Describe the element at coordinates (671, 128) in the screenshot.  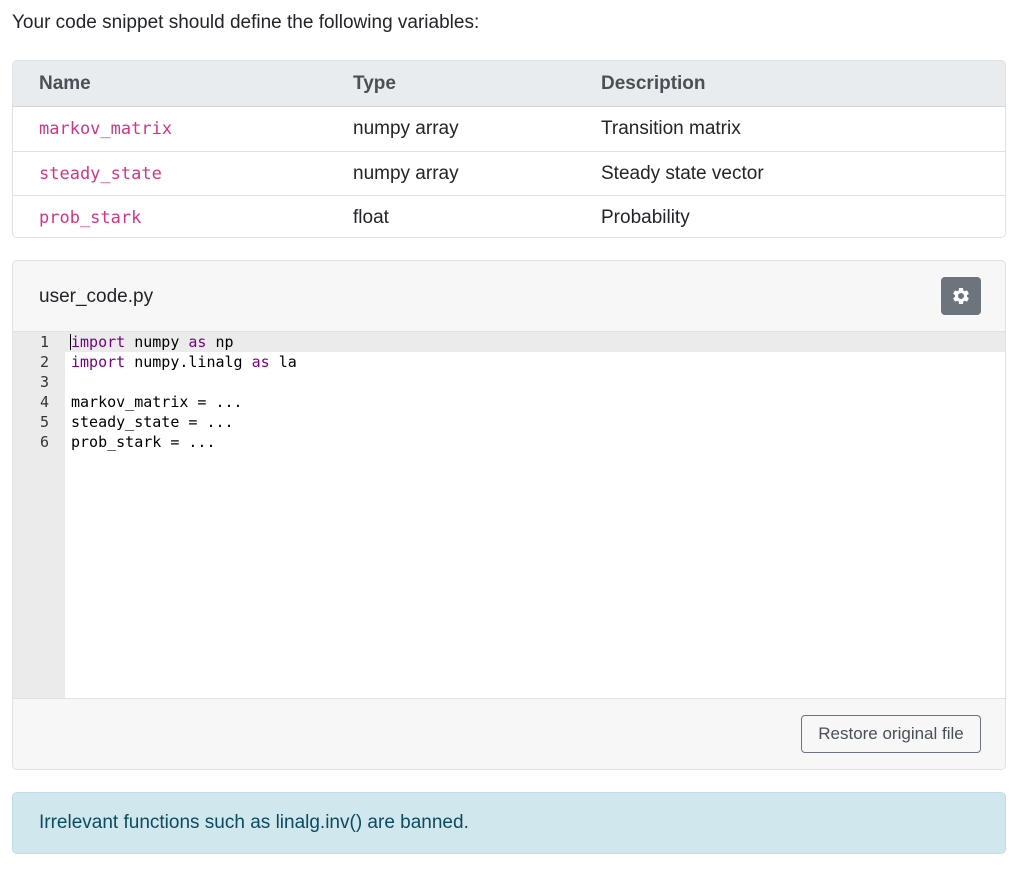
I see `variable-description: Transition matrix` at that location.